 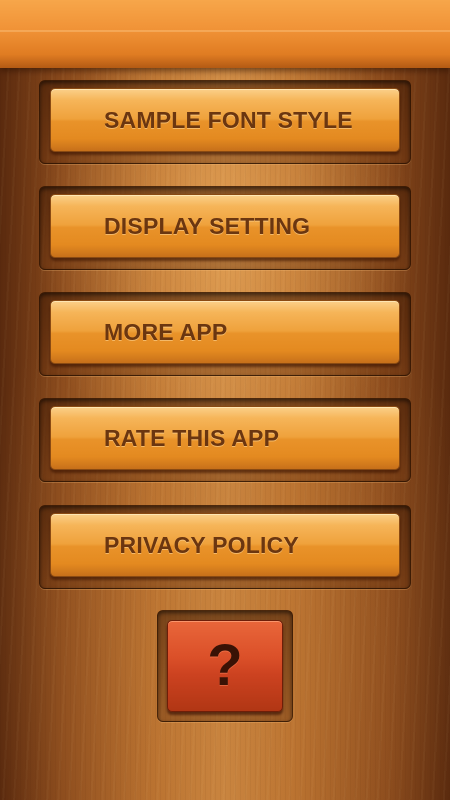 What do you see at coordinates (201, 545) in the screenshot?
I see `menu-button-label: PRIVACY POLICY` at bounding box center [201, 545].